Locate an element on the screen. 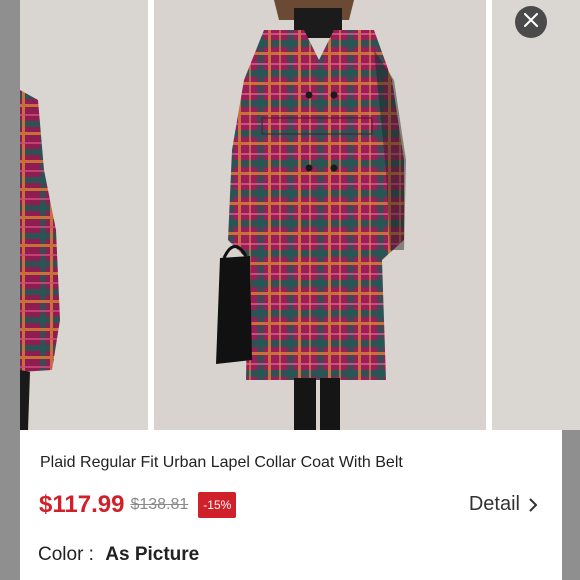 The width and height of the screenshot is (580, 580). price-row: $117.99 $138.81 -15% is located at coordinates (289, 505).